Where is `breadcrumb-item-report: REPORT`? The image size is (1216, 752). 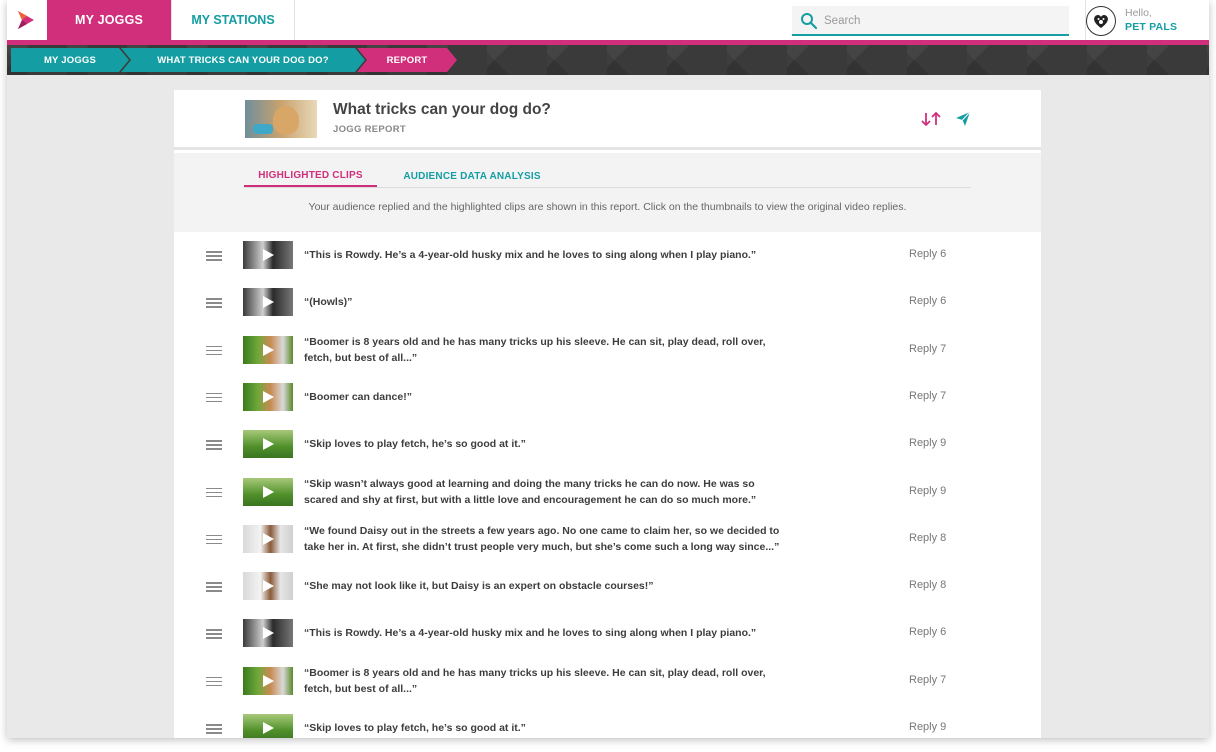
breadcrumb-item-report: REPORT is located at coordinates (407, 60).